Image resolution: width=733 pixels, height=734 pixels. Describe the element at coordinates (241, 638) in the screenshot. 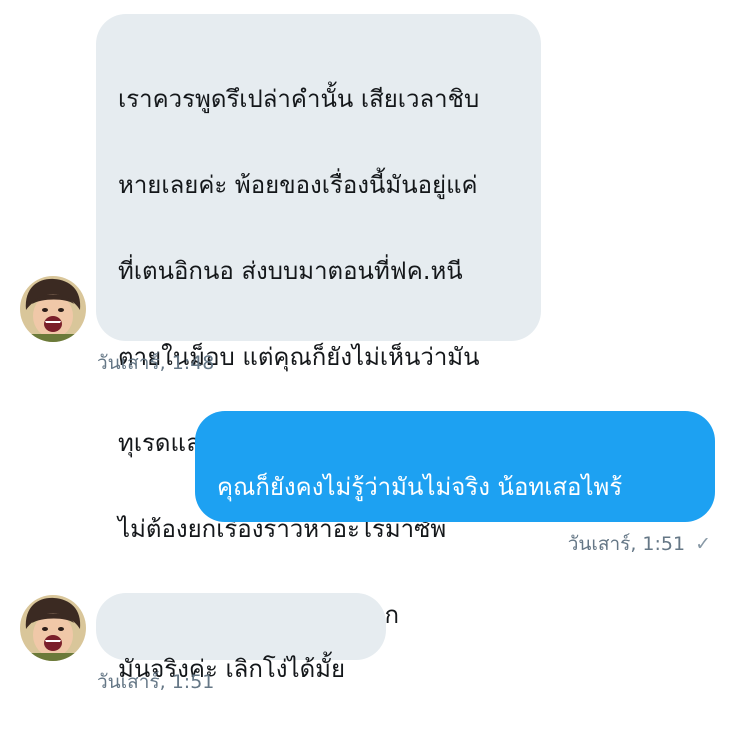

I see `received-message-bubble: มันจริงค่ะ เลิกโง่ได้มั้ย` at that location.